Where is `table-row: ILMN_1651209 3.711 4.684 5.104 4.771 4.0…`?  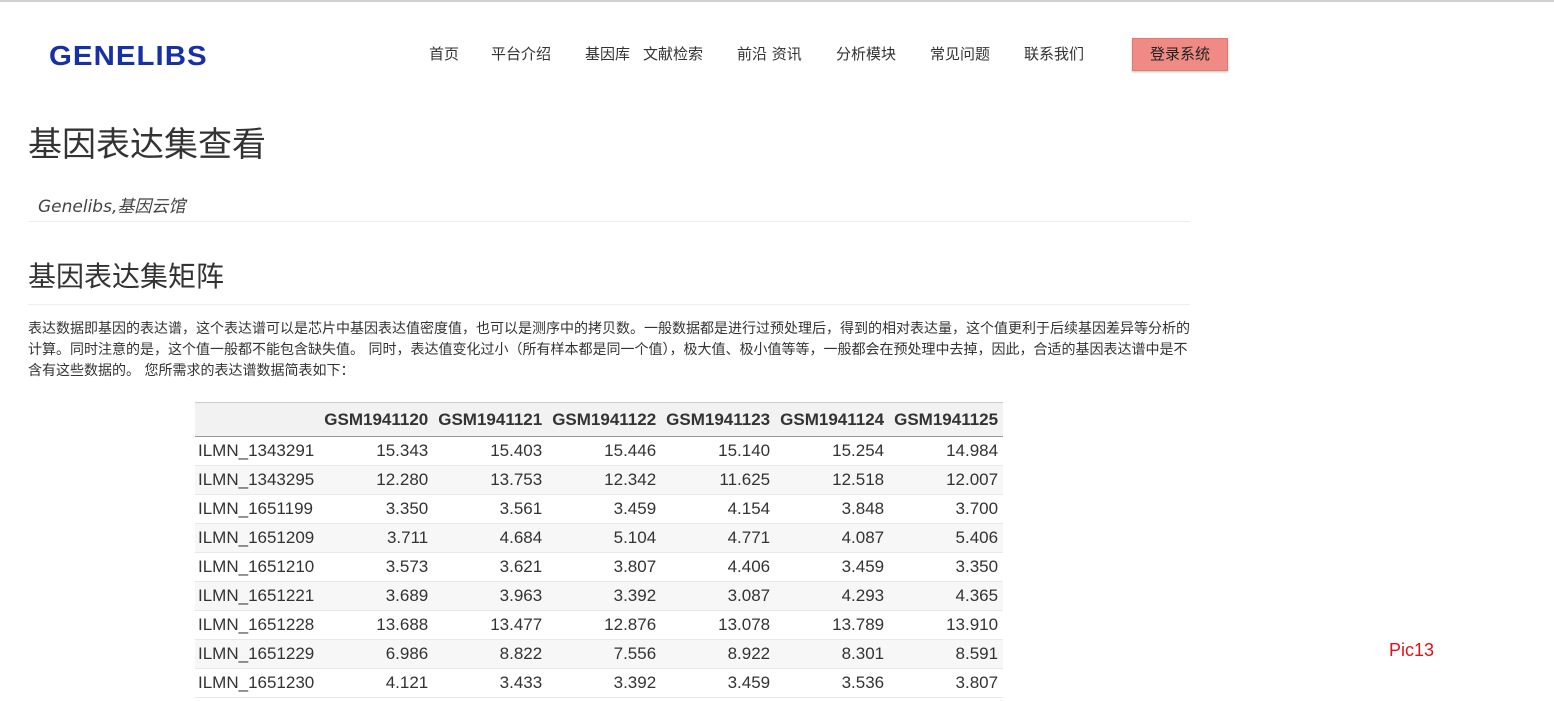 table-row: ILMN_1651209 3.711 4.684 5.104 4.771 4.0… is located at coordinates (599, 538).